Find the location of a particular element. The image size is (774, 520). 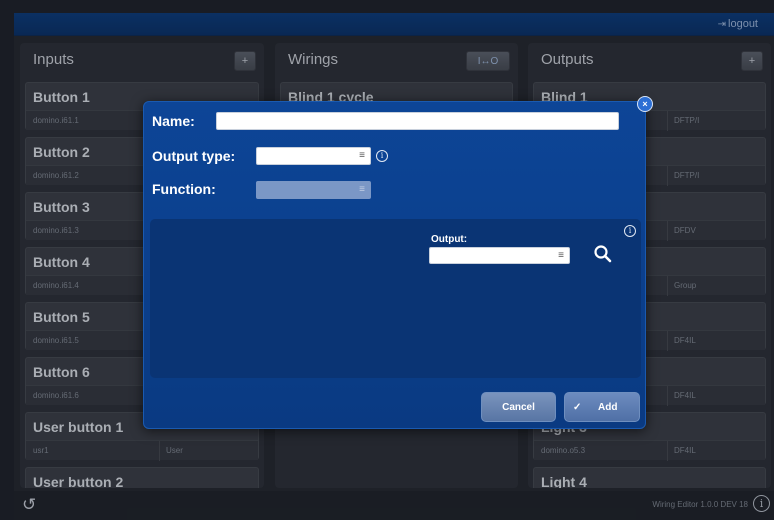

output-select: ≡ is located at coordinates (499, 255).